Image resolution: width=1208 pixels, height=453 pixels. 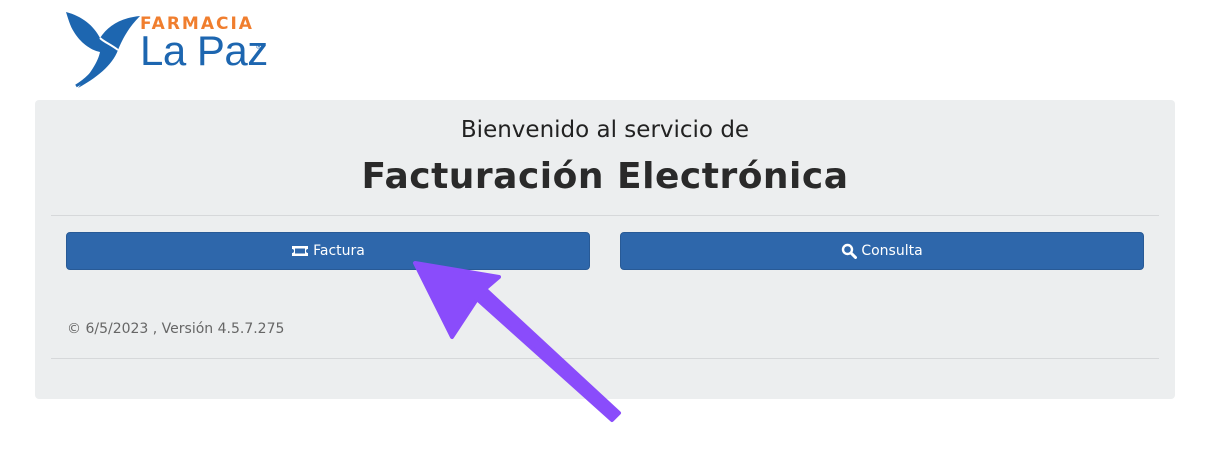 What do you see at coordinates (259, 46) in the screenshot?
I see `logo-registered-mark: ®` at bounding box center [259, 46].